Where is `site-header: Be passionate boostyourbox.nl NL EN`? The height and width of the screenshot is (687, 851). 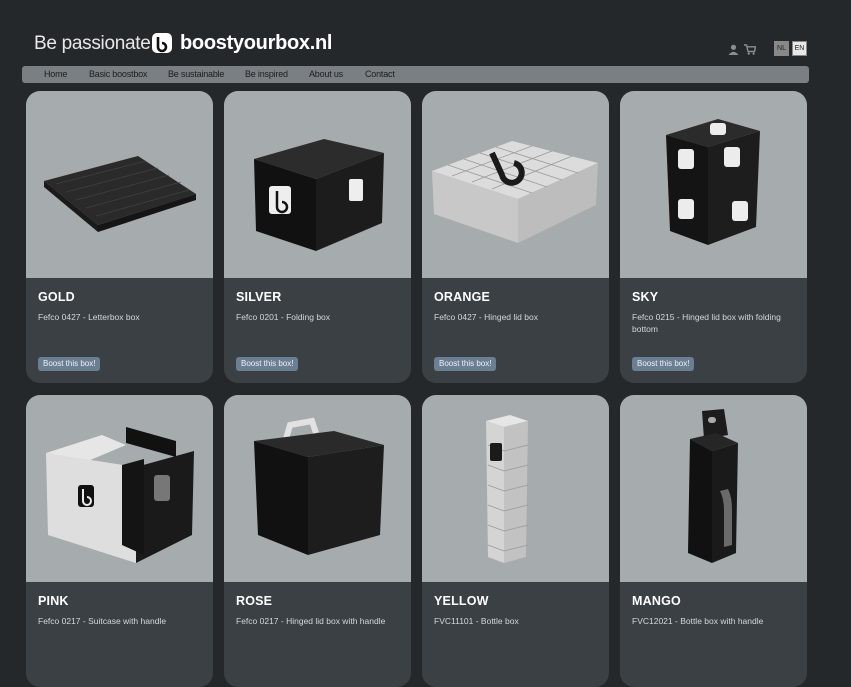 site-header: Be passionate boostyourbox.nl NL EN is located at coordinates (425, 33).